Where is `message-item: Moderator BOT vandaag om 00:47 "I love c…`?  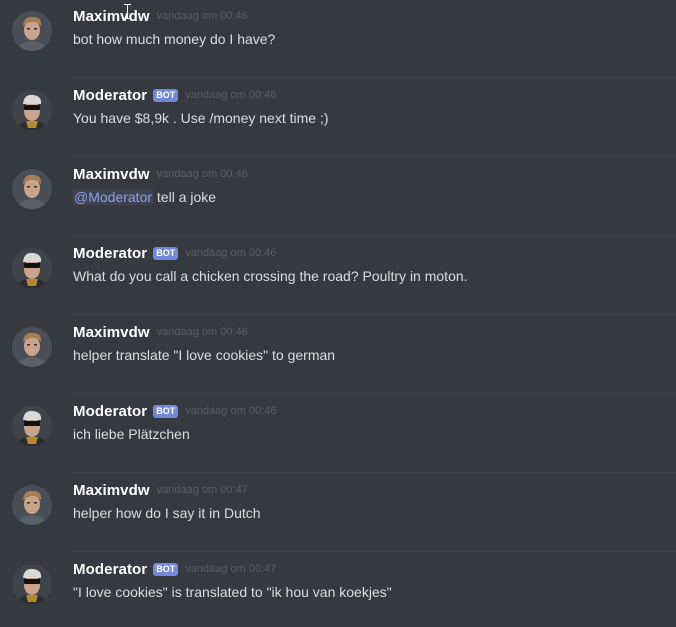 message-item: Moderator BOT vandaag om 00:47 "I love c… is located at coordinates (338, 590).